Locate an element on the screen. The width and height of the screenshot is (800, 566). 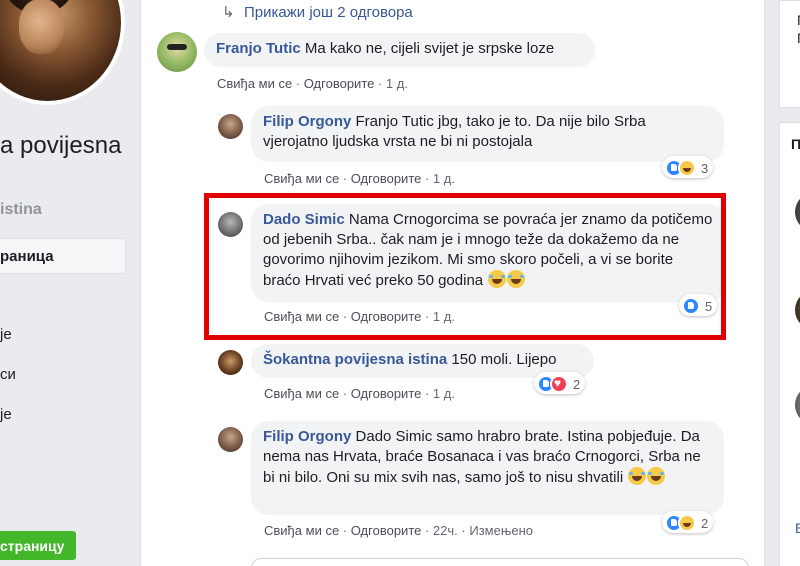
comment-author: Šokantna povijesna istina is located at coordinates (355, 359).